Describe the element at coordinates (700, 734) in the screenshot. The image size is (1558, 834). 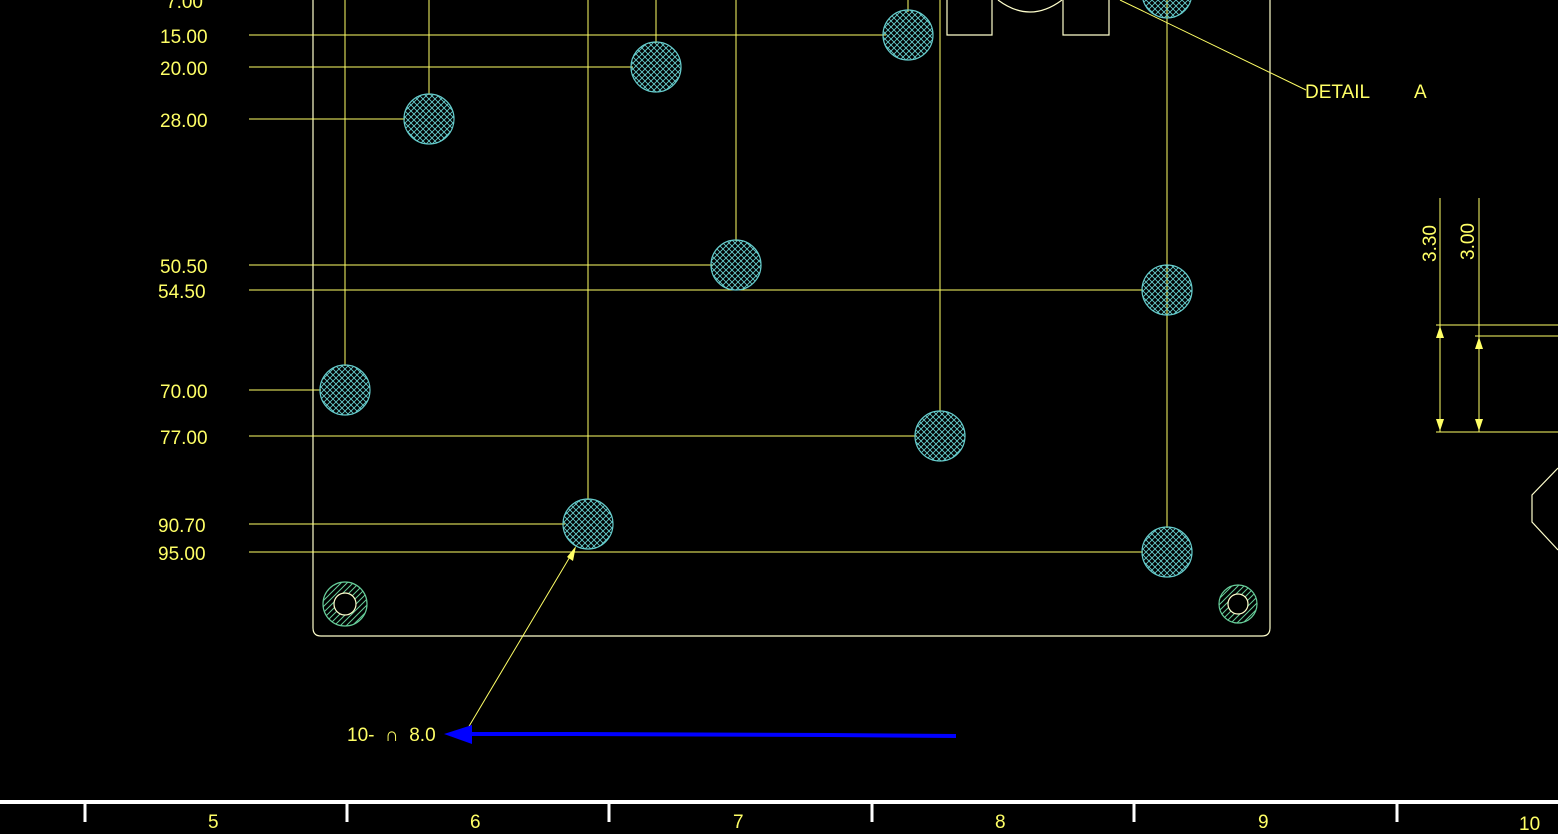
I see `annotation-arrow` at that location.